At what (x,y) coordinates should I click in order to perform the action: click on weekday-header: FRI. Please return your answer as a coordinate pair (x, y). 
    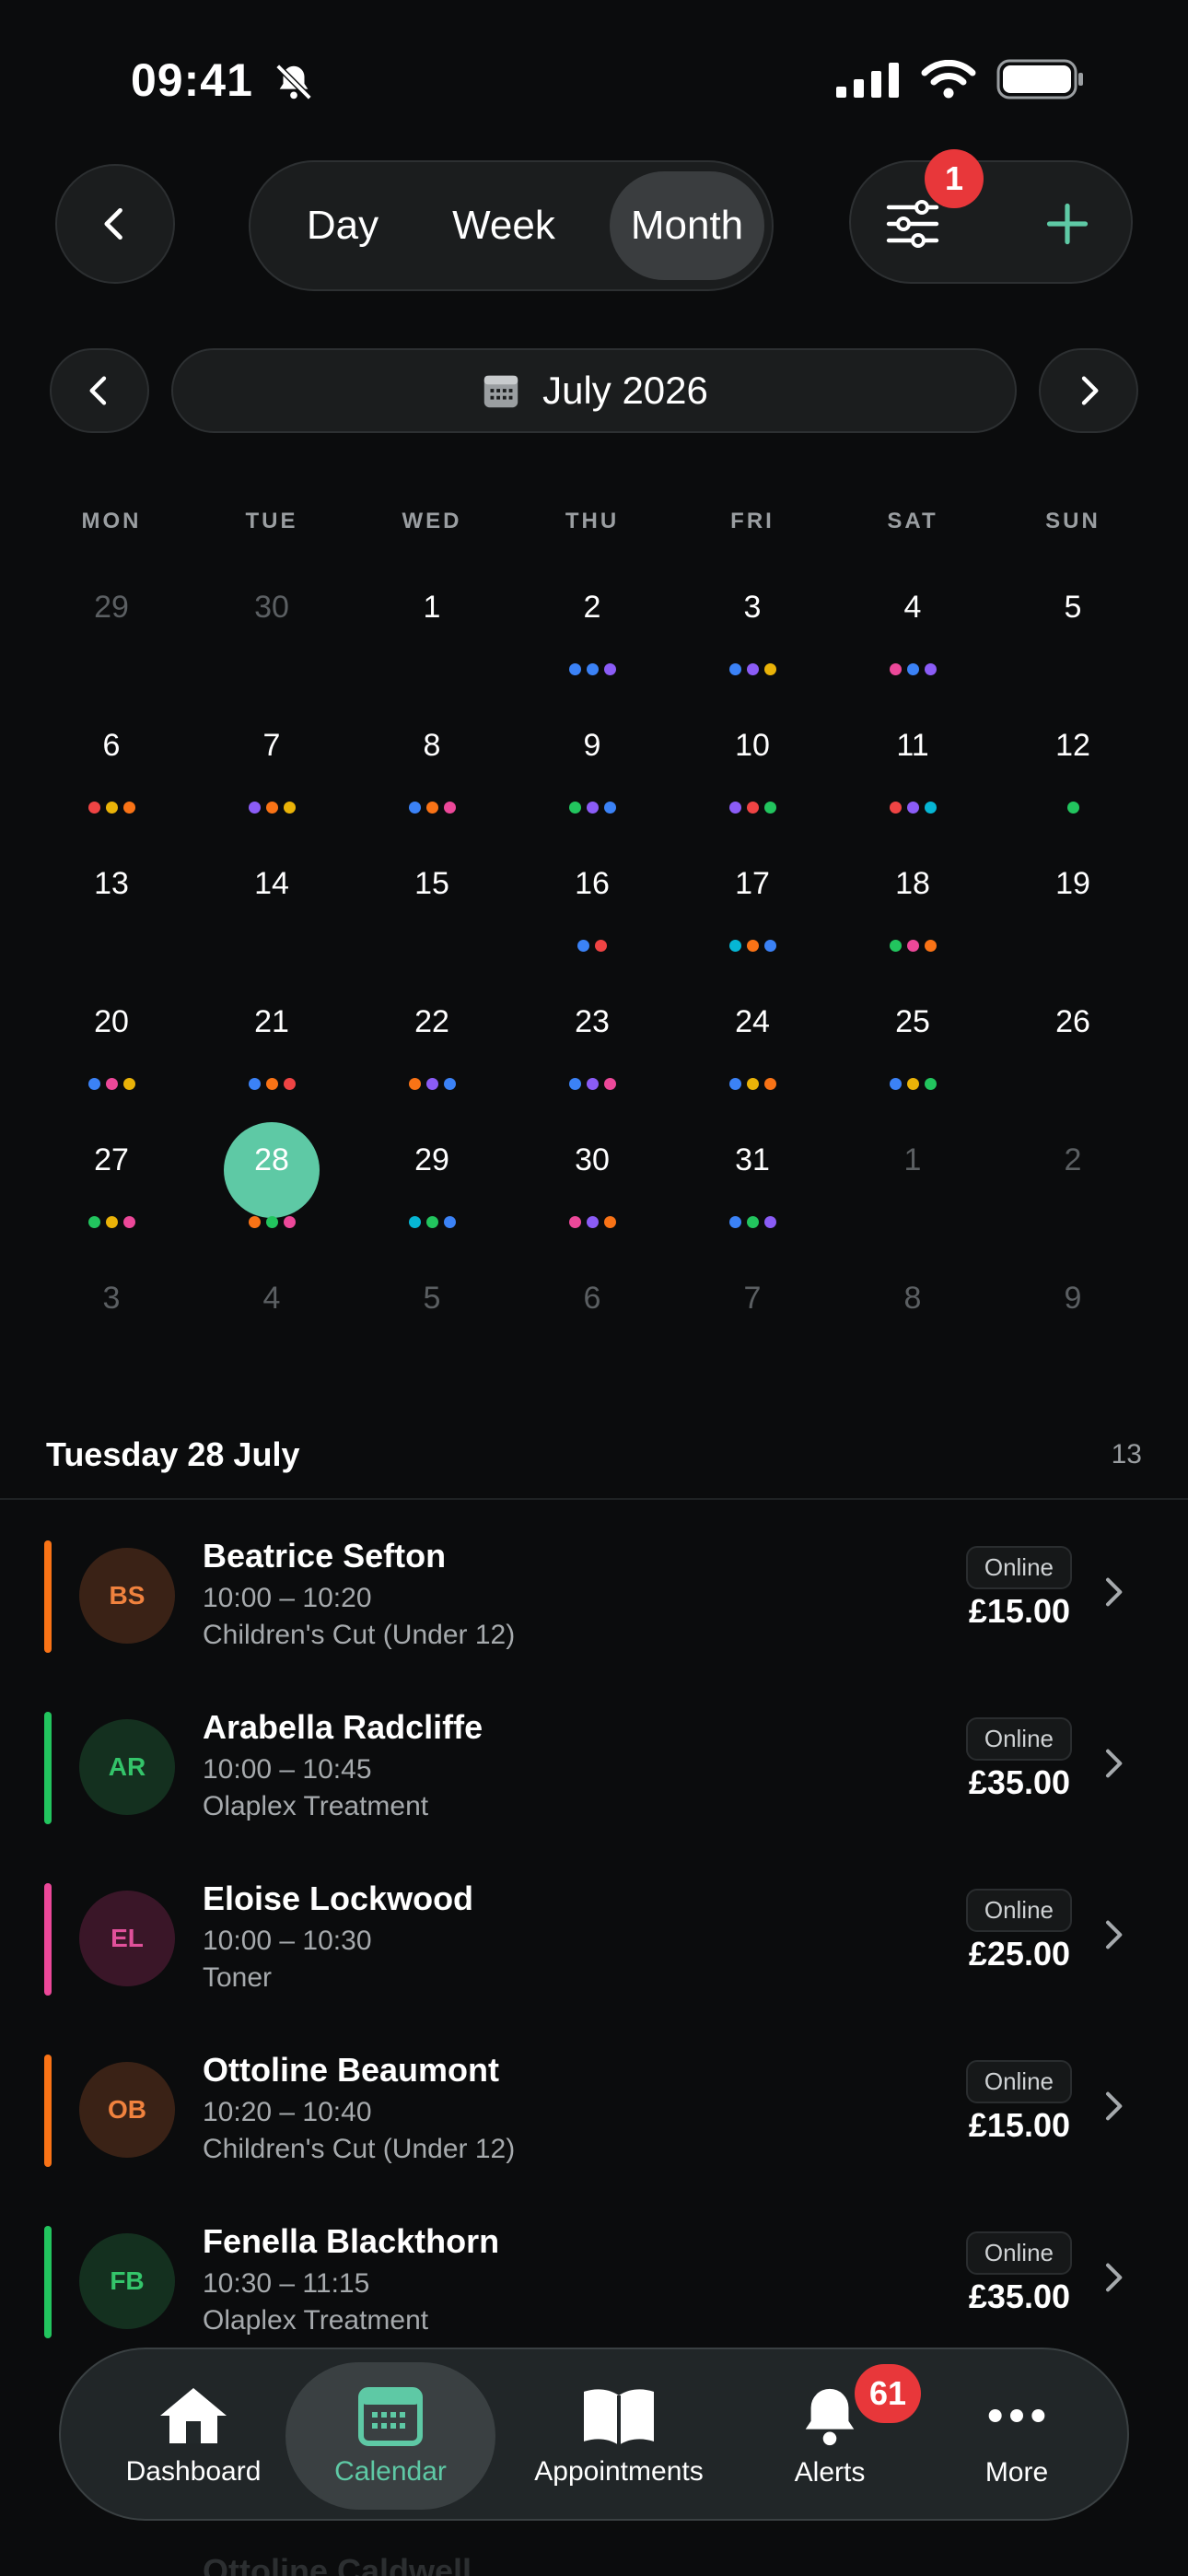
    Looking at the image, I should click on (753, 521).